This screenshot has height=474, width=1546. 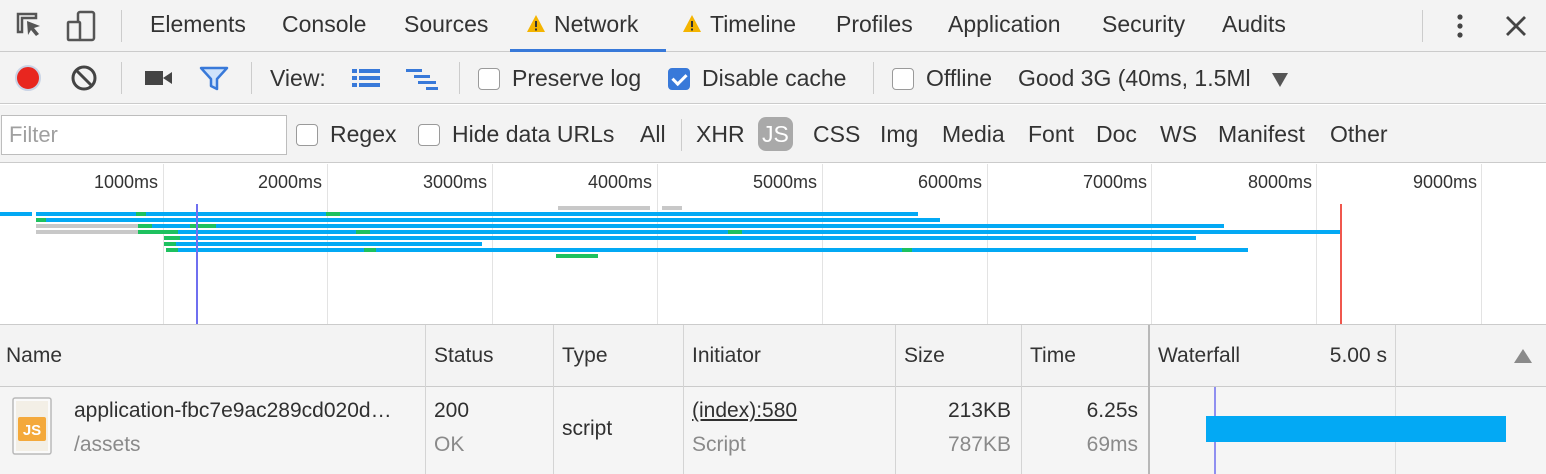 What do you see at coordinates (429, 135) in the screenshot?
I see `hide-data-urls-box` at bounding box center [429, 135].